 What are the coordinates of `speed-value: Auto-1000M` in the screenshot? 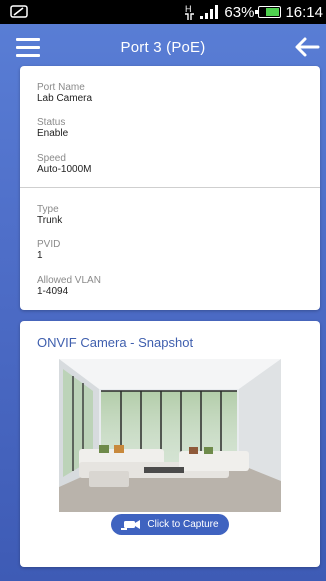 It's located at (64, 169).